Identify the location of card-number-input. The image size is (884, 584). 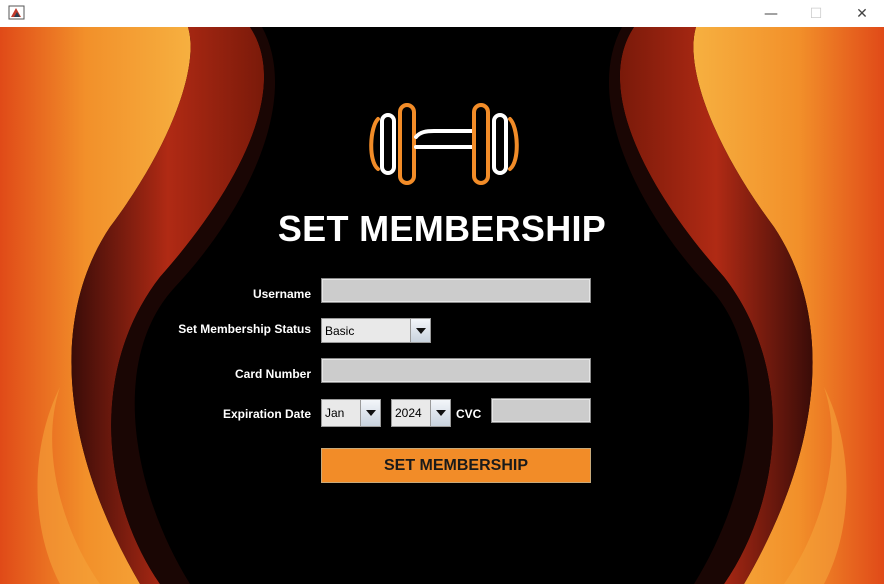
(456, 370).